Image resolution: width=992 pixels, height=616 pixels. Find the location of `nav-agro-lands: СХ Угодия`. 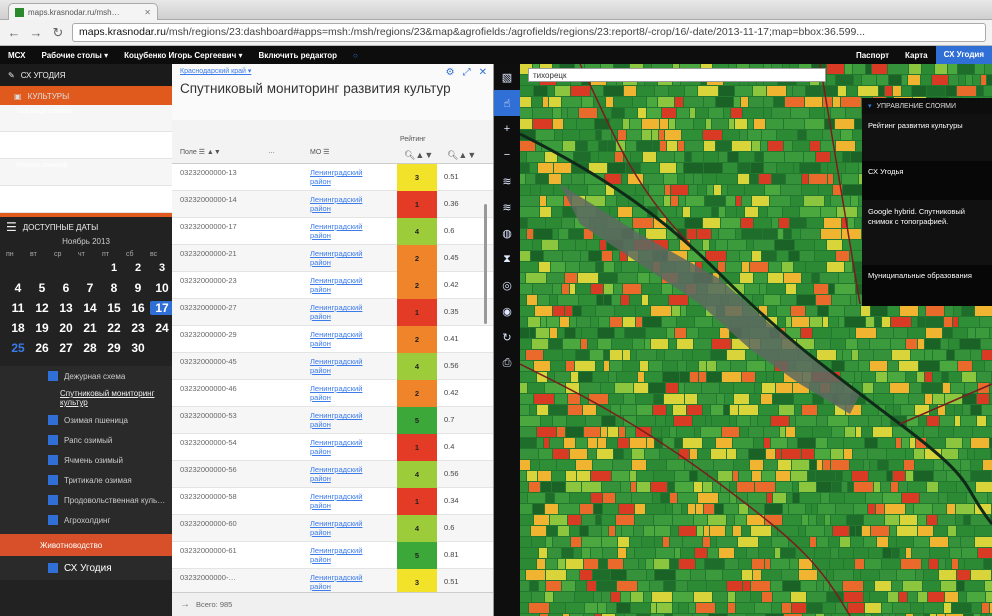

nav-agro-lands: СХ Угодия is located at coordinates (963, 55).